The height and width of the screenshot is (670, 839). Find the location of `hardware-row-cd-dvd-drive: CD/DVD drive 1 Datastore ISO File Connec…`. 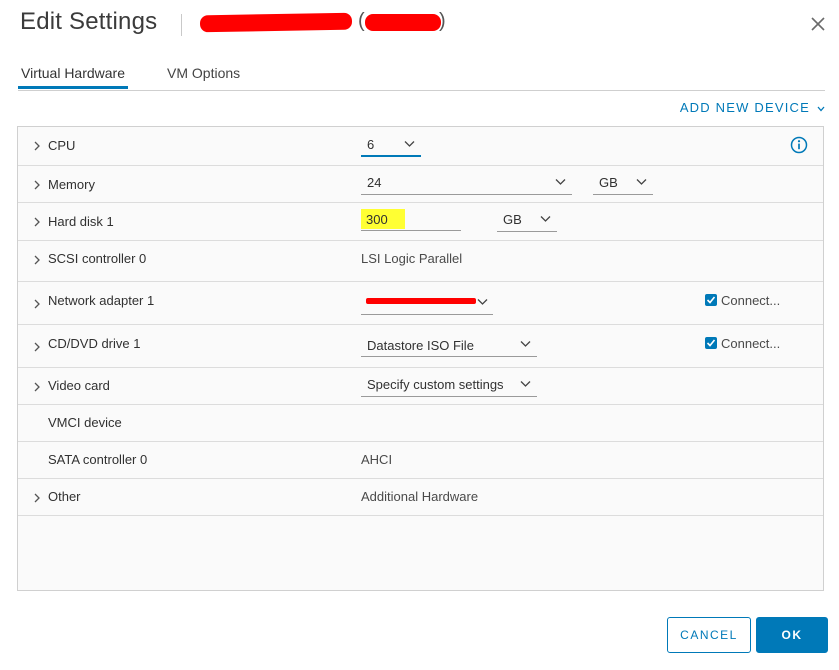

hardware-row-cd-dvd-drive: CD/DVD drive 1 Datastore ISO File Connec… is located at coordinates (420, 346).